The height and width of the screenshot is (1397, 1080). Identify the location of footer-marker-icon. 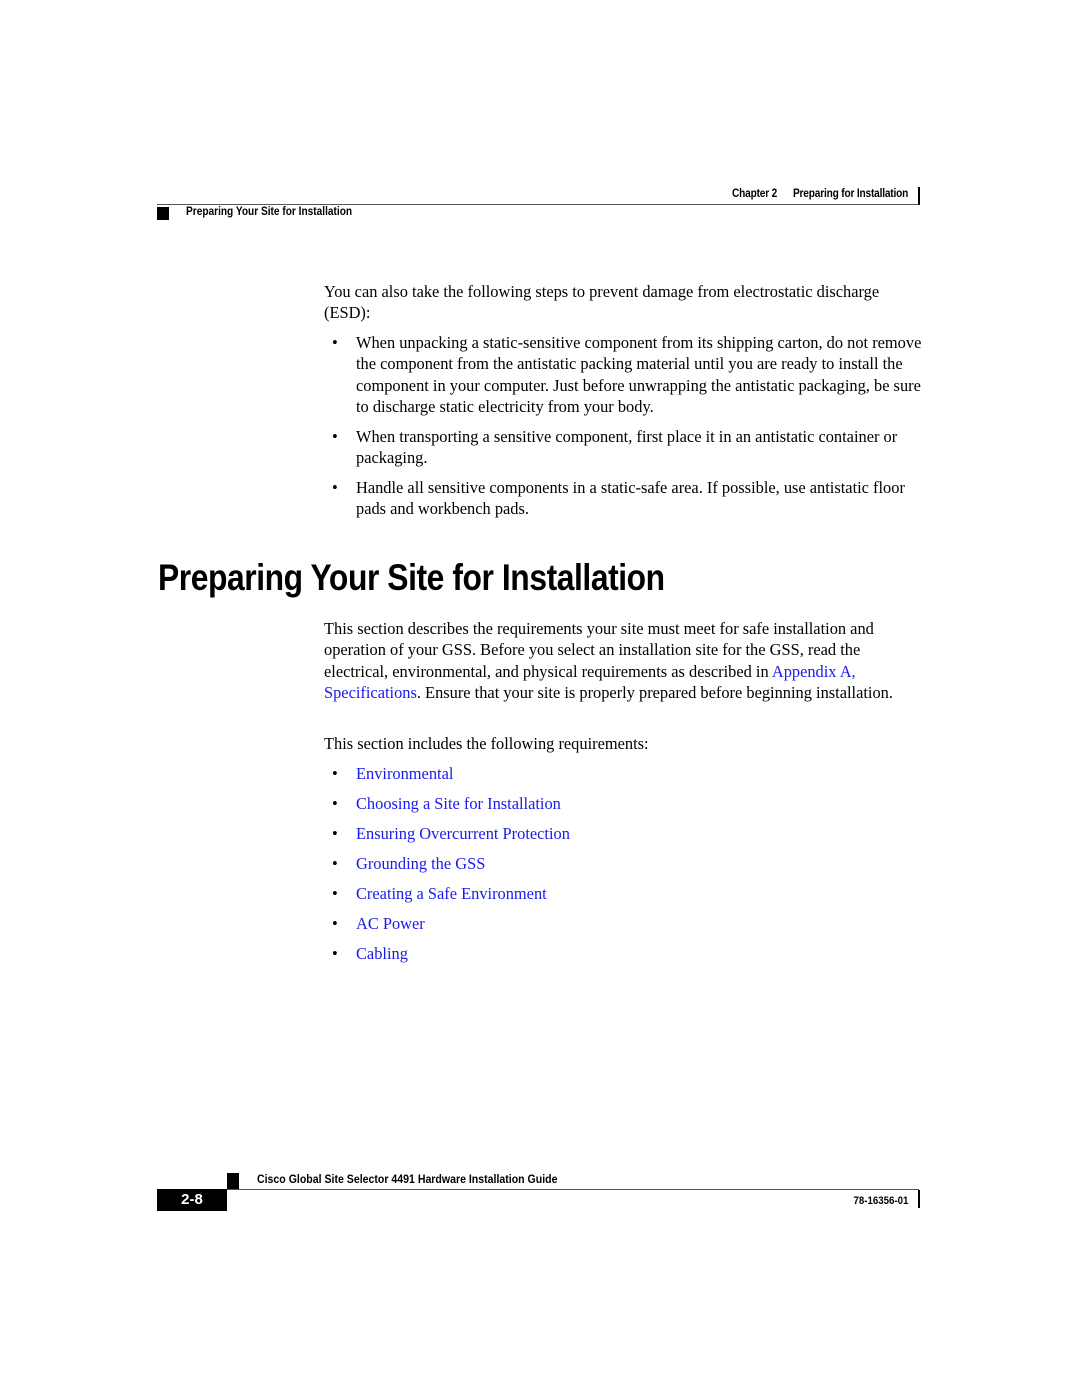
(233, 1181).